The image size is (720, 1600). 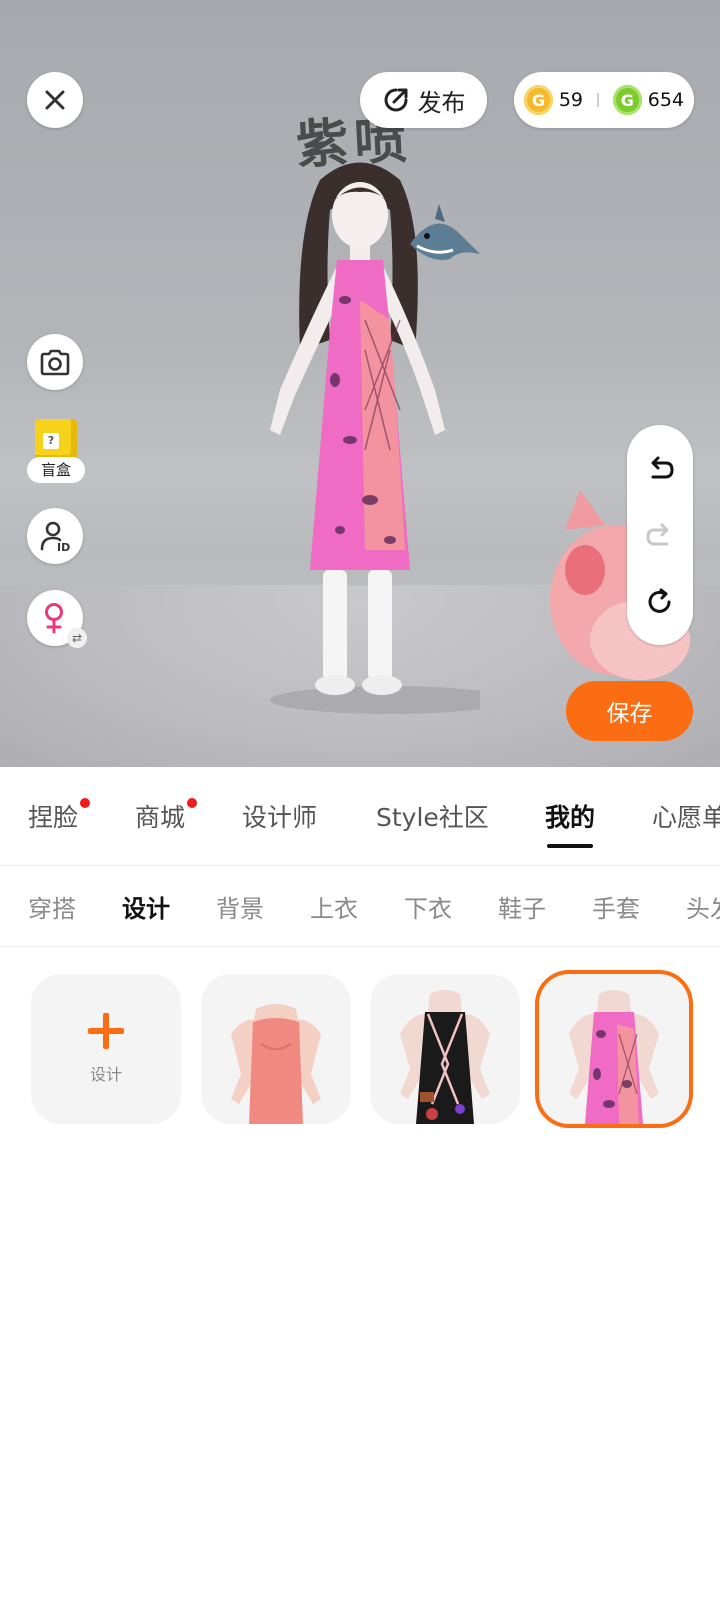 I want to click on user-id-icon: ID, so click(x=55, y=537).